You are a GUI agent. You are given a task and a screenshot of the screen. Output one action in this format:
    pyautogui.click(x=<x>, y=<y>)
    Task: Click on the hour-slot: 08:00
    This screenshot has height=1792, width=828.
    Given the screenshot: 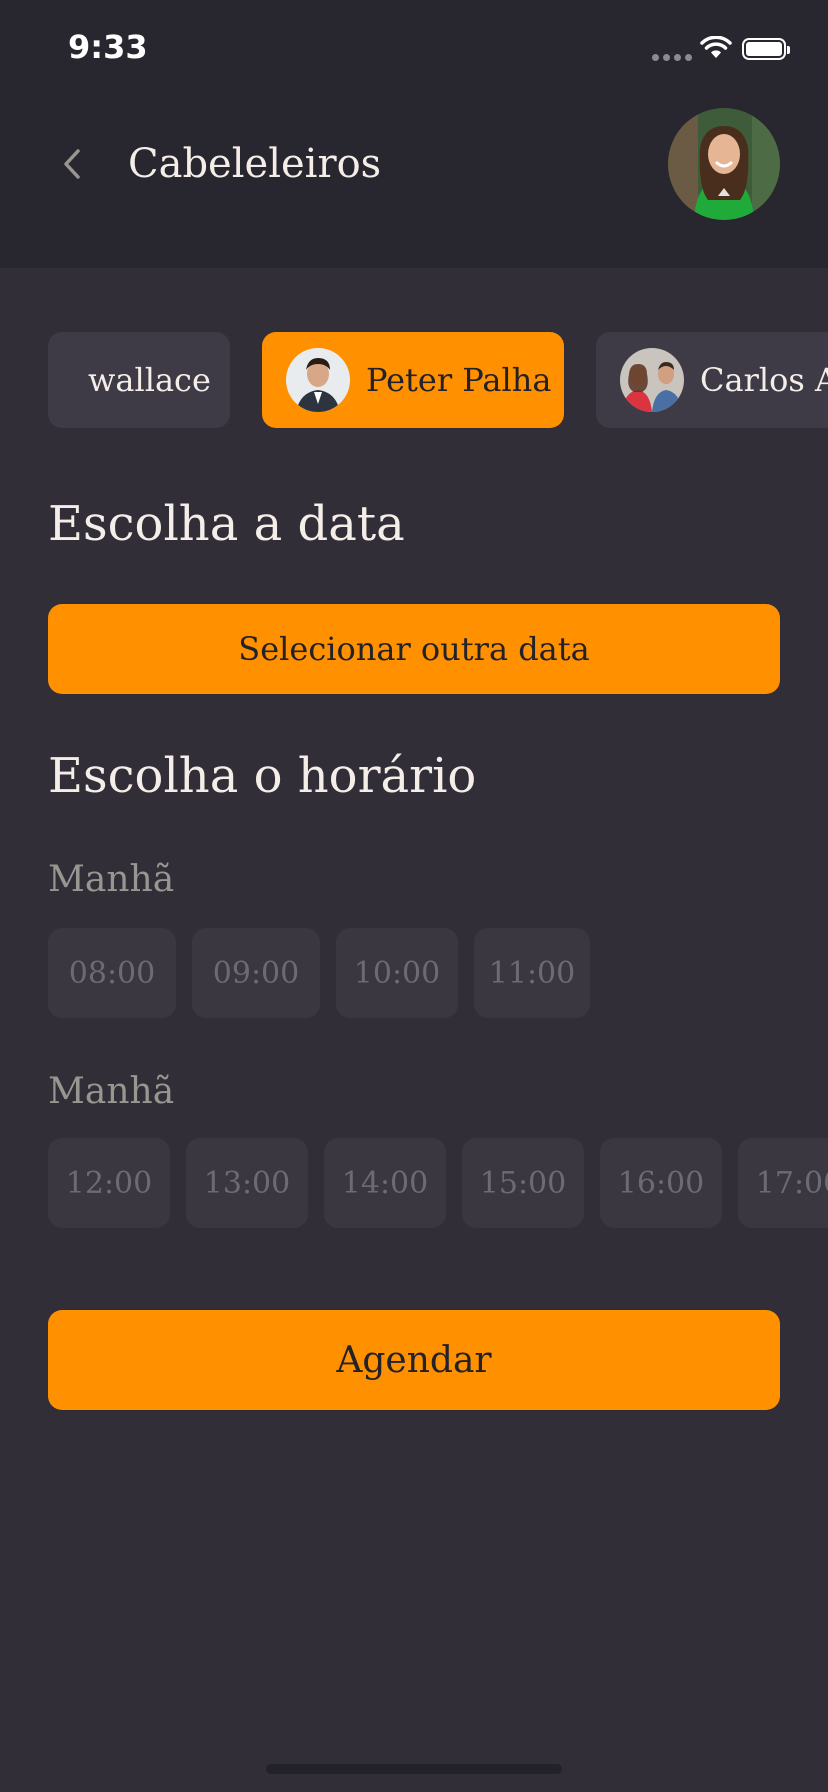 What is the action you would take?
    pyautogui.click(x=112, y=973)
    